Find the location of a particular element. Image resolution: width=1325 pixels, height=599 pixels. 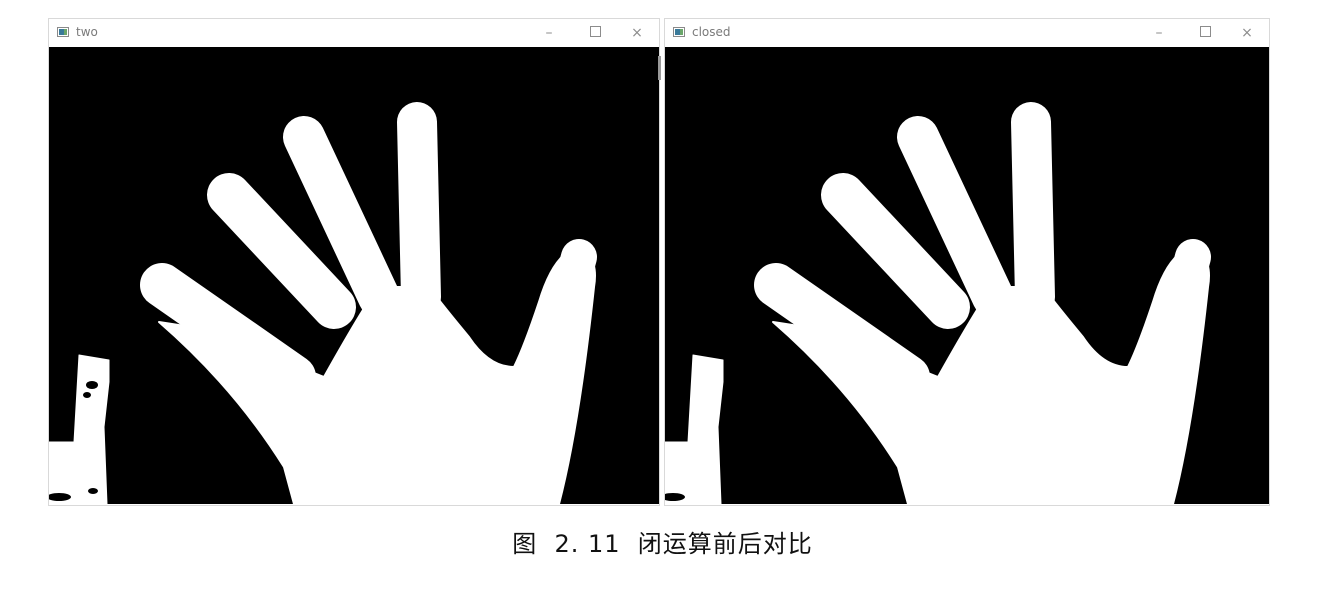

caption-text: 图 2. 11 闭运算前后对比 is located at coordinates (662, 544).